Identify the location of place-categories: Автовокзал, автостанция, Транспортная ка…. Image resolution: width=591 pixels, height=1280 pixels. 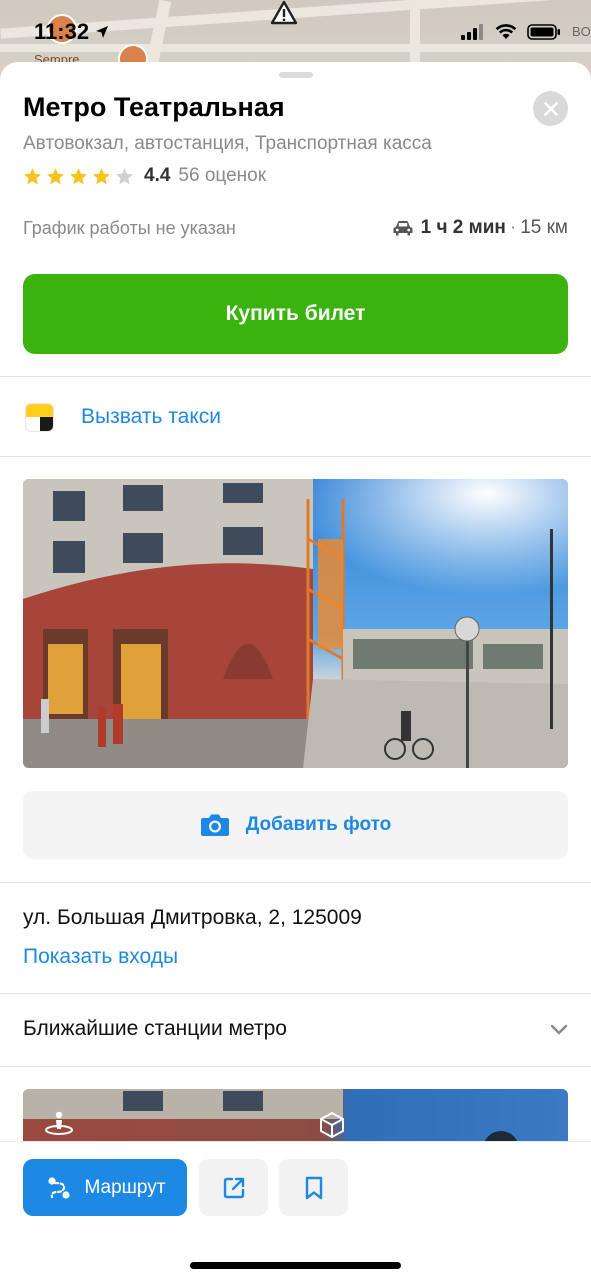
(227, 143).